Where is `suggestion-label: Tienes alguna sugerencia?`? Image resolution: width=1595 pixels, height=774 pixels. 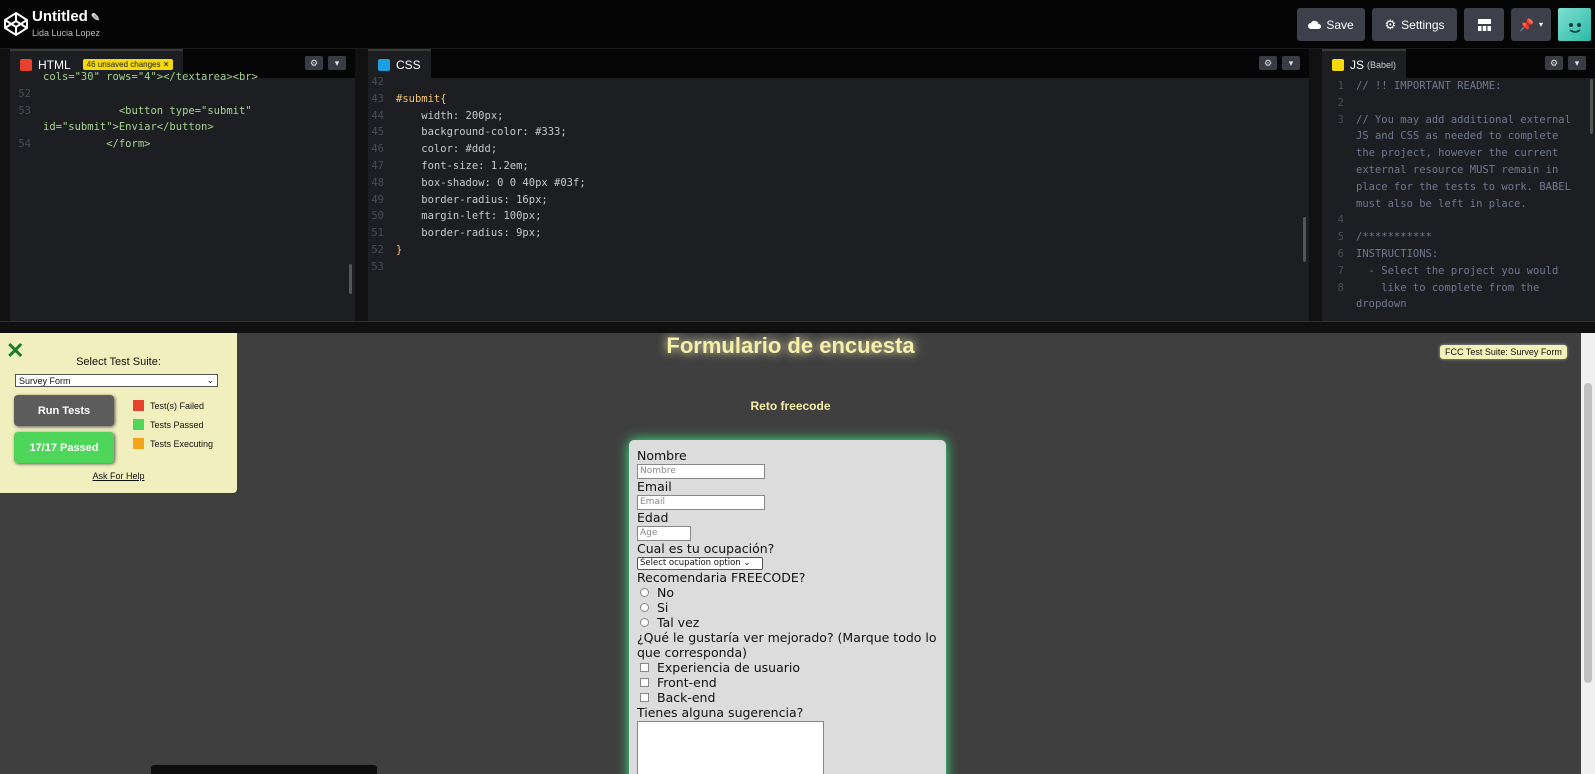 suggestion-label: Tienes alguna sugerencia? is located at coordinates (720, 712).